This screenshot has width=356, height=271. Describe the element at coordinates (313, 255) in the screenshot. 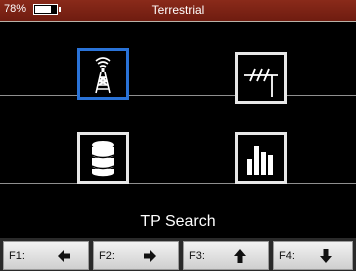

I see `f4-key: F4:` at that location.